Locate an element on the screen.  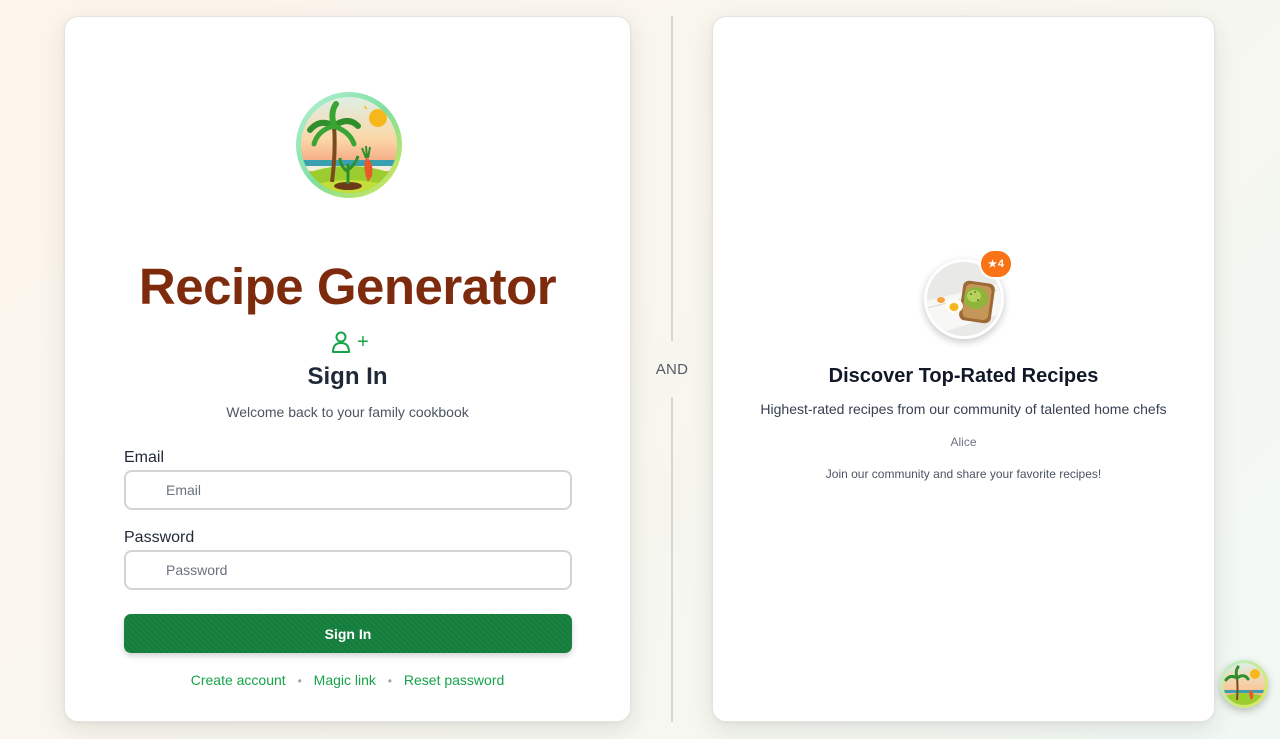
user-icon is located at coordinates (341, 342).